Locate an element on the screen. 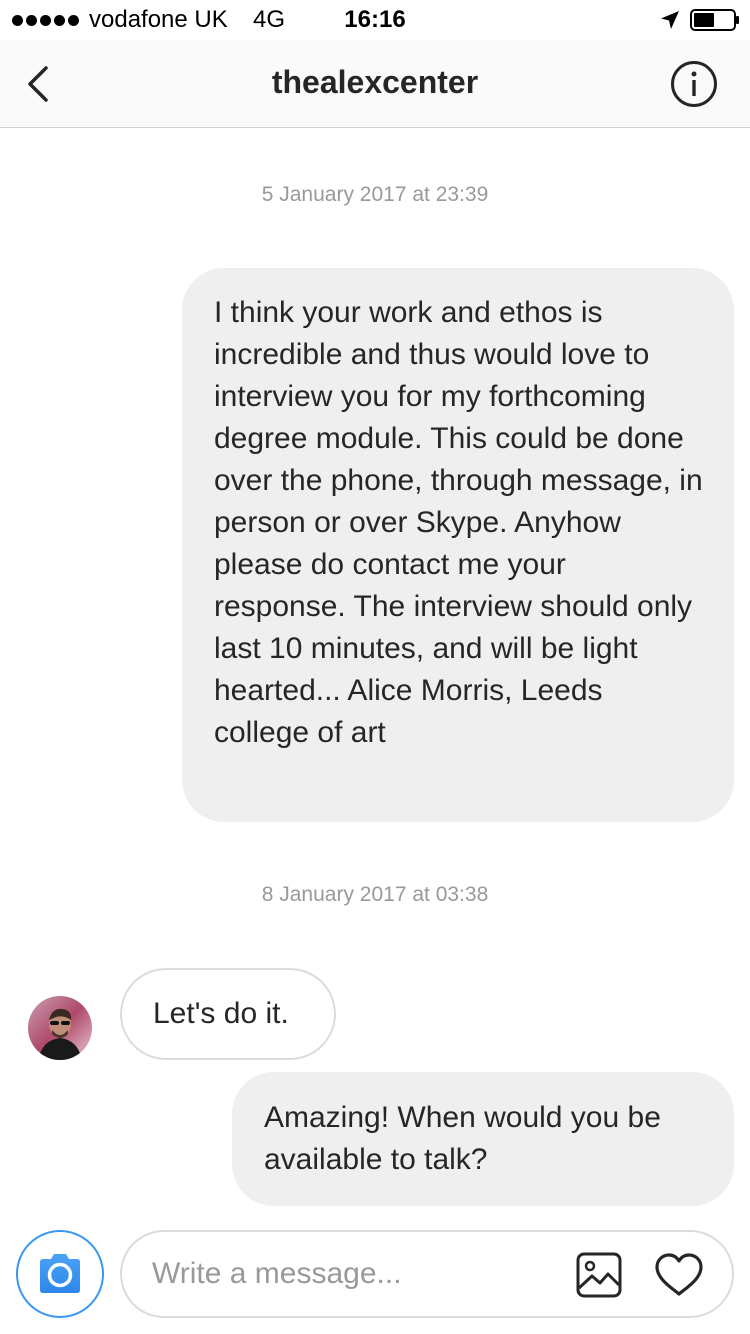 This screenshot has height=1334, width=750. location-arrow-icon is located at coordinates (670, 20).